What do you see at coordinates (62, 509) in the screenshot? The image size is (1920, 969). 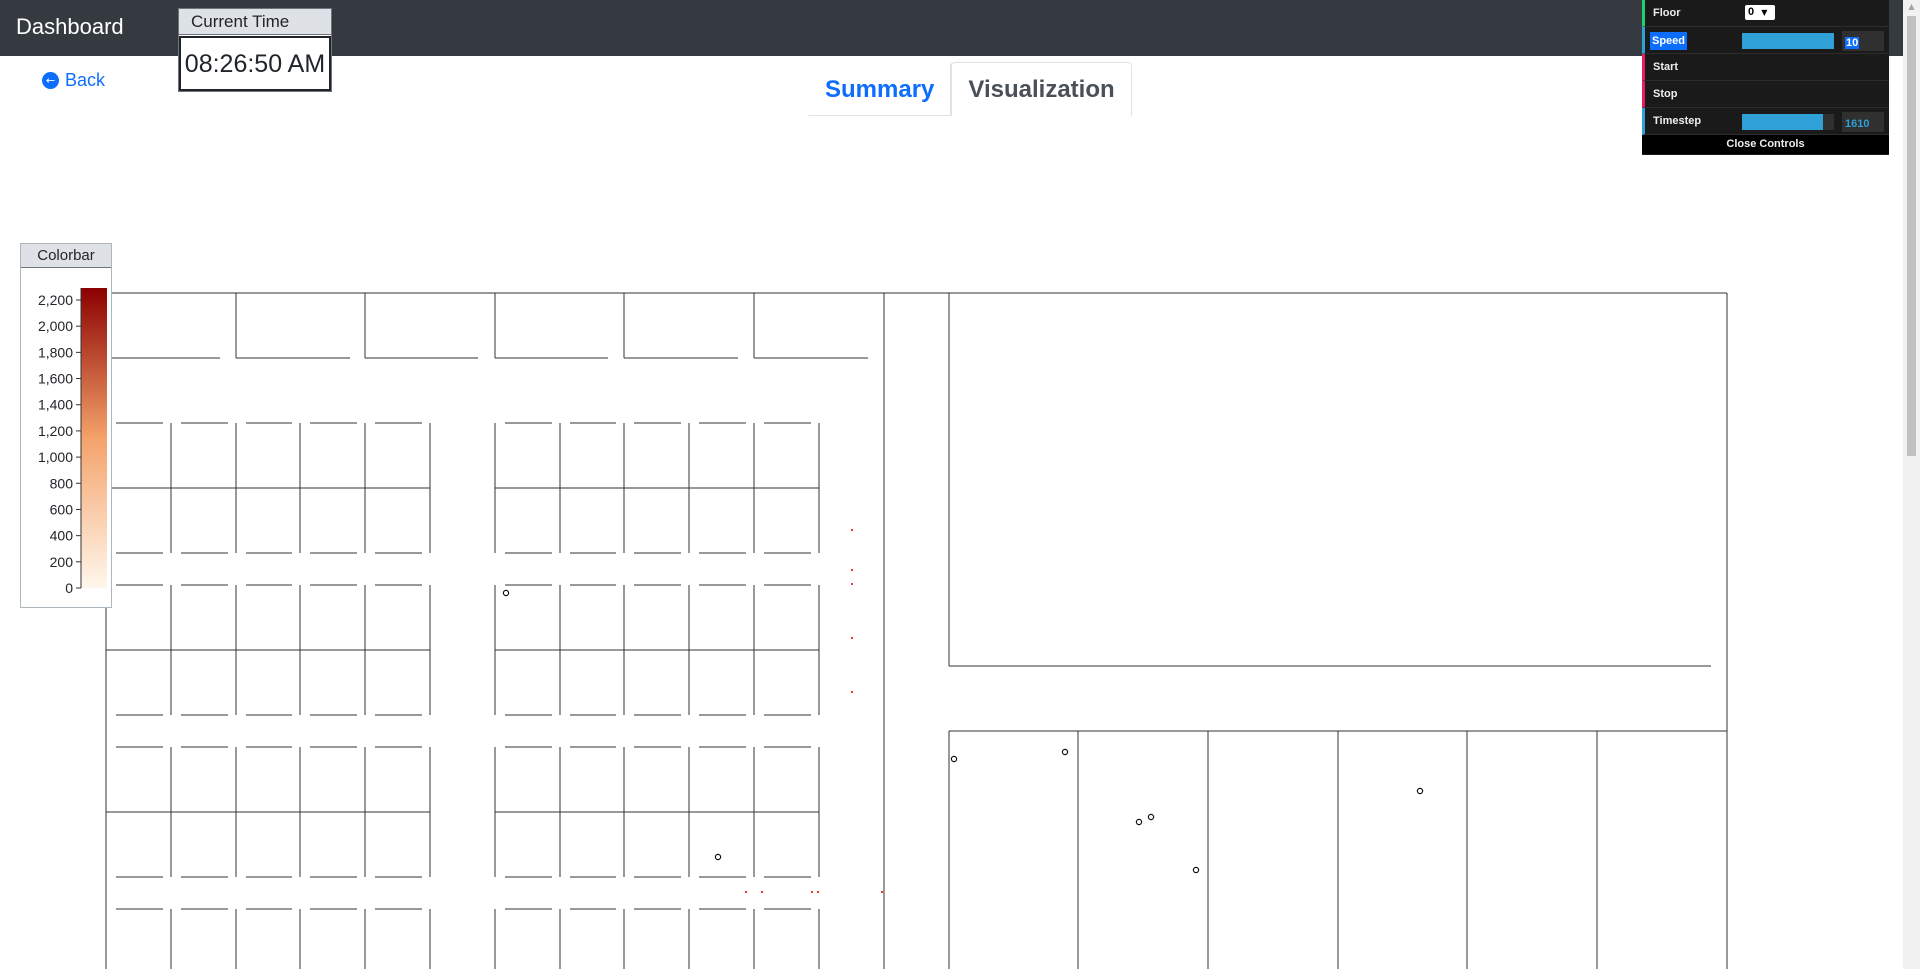 I see `colorbar-tick-label: 600` at bounding box center [62, 509].